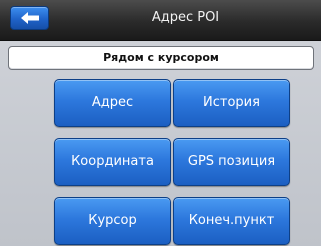 The height and width of the screenshot is (246, 321). I want to click on arrow-left-icon, so click(30, 18).